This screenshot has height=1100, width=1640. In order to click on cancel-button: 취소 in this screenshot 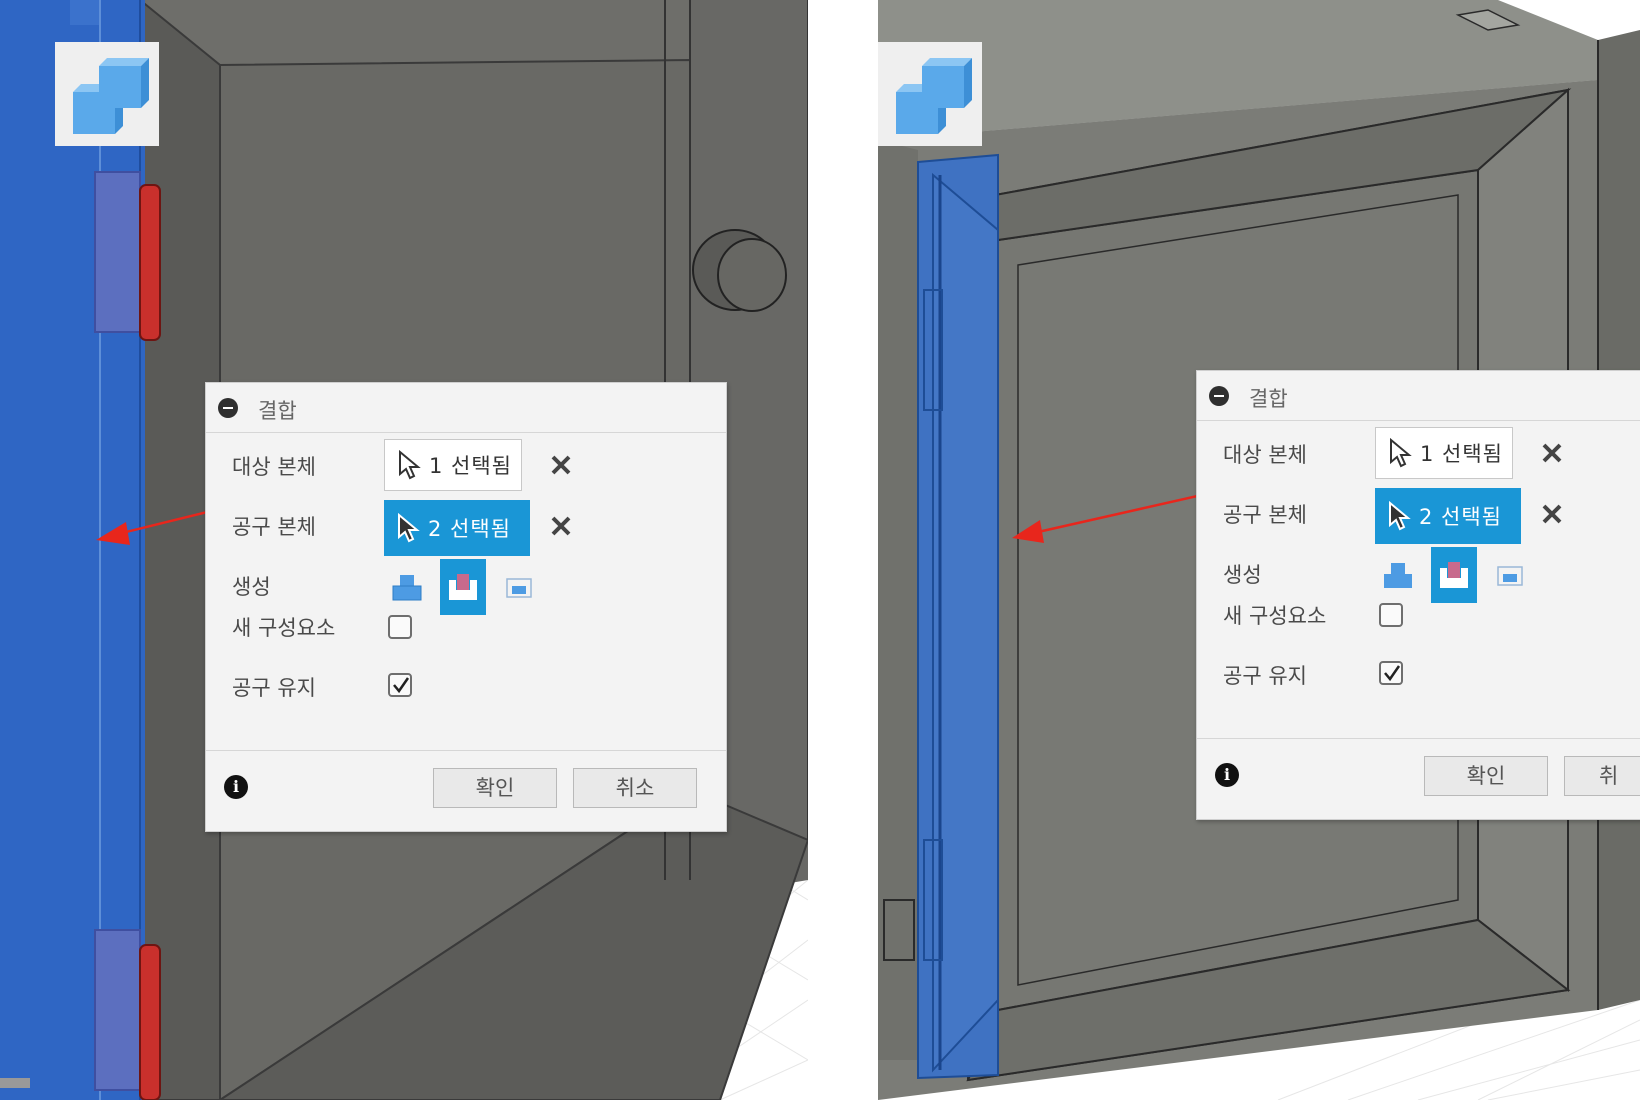, I will do `click(635, 788)`.